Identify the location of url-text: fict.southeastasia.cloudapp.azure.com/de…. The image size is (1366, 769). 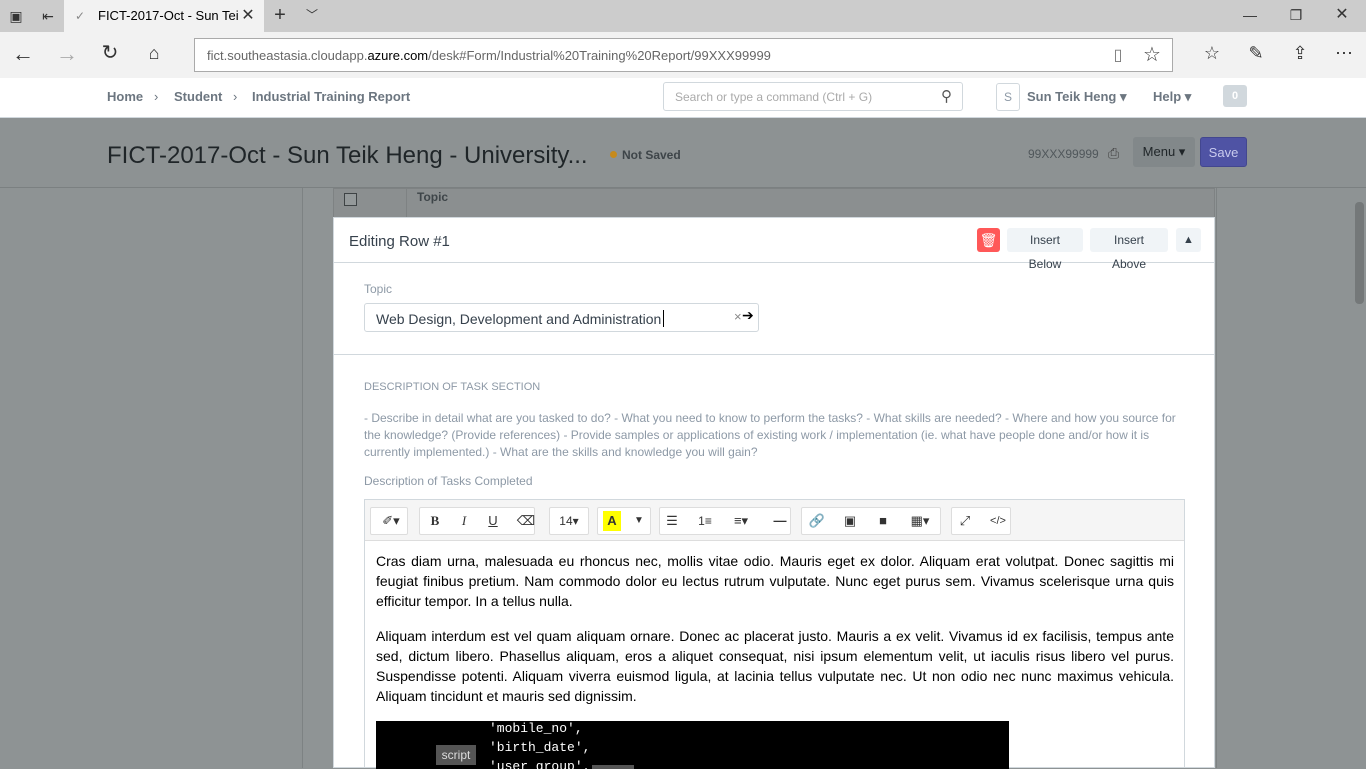
(489, 55).